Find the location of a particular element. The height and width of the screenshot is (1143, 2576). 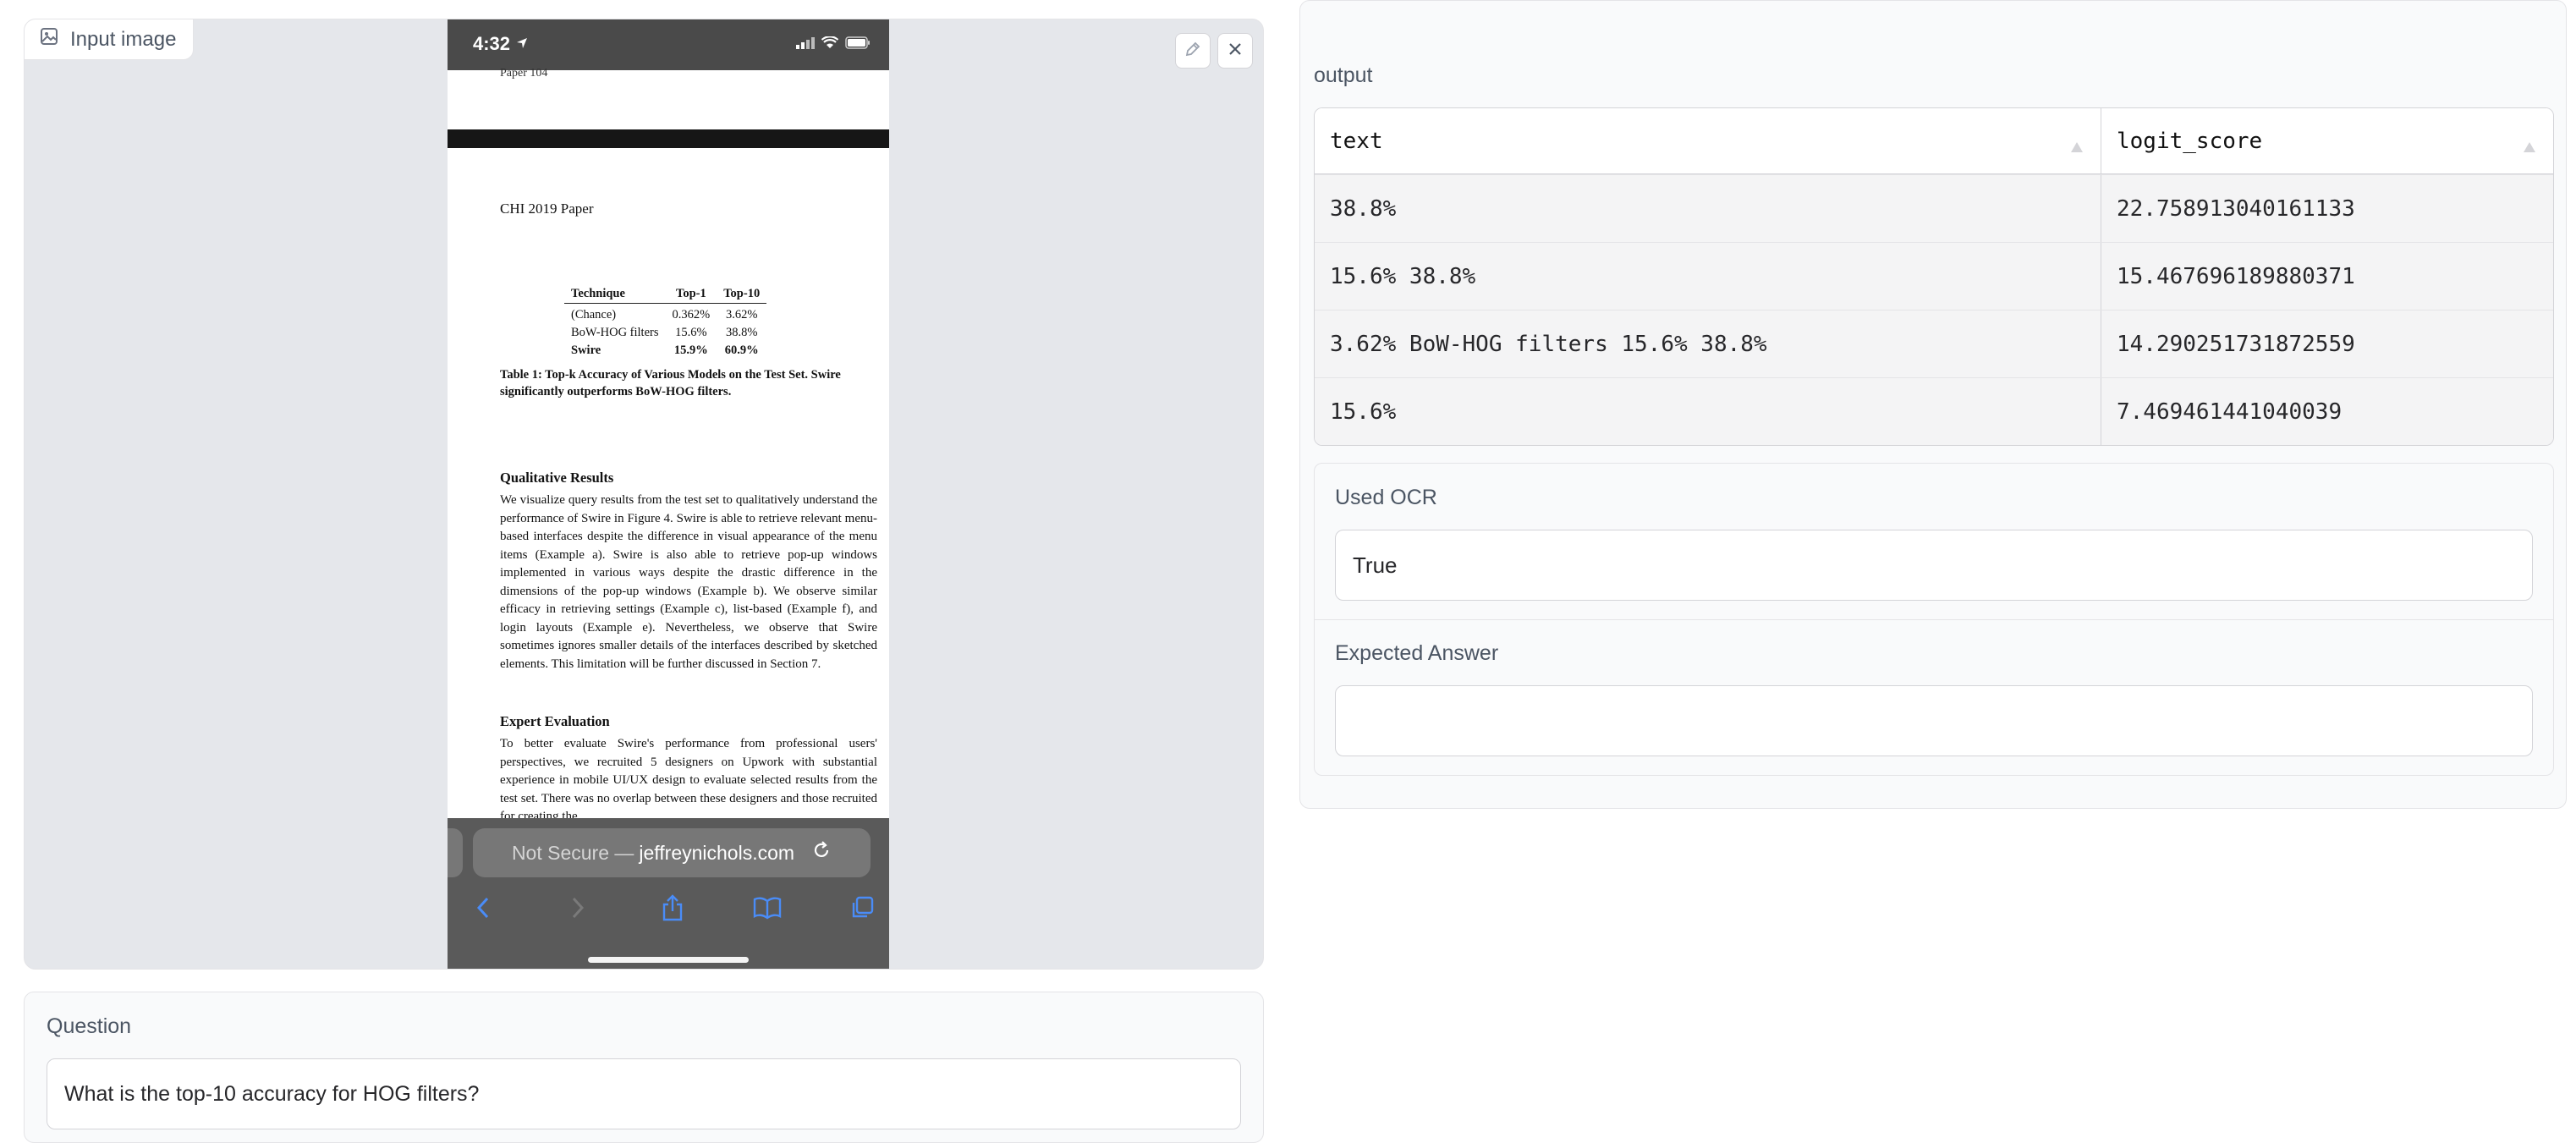

clear-image-button is located at coordinates (1235, 51).